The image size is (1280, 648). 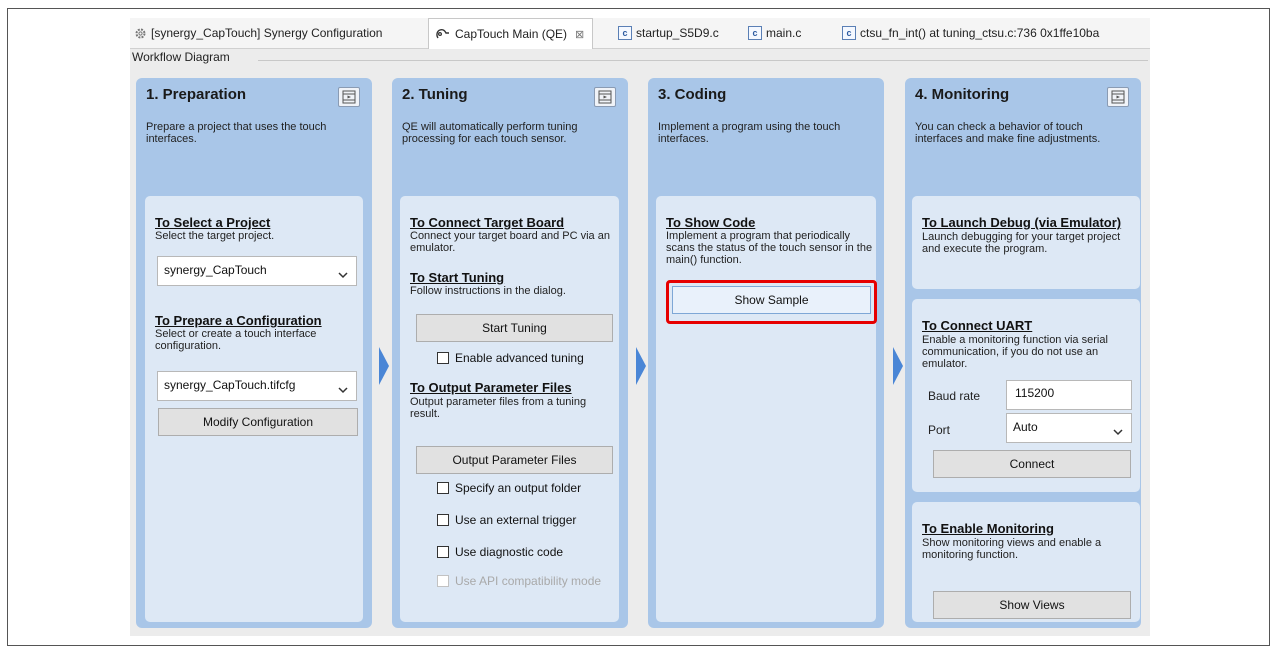 What do you see at coordinates (988, 528) in the screenshot?
I see `enable-monitoring-heading: To Enable Monitoring` at bounding box center [988, 528].